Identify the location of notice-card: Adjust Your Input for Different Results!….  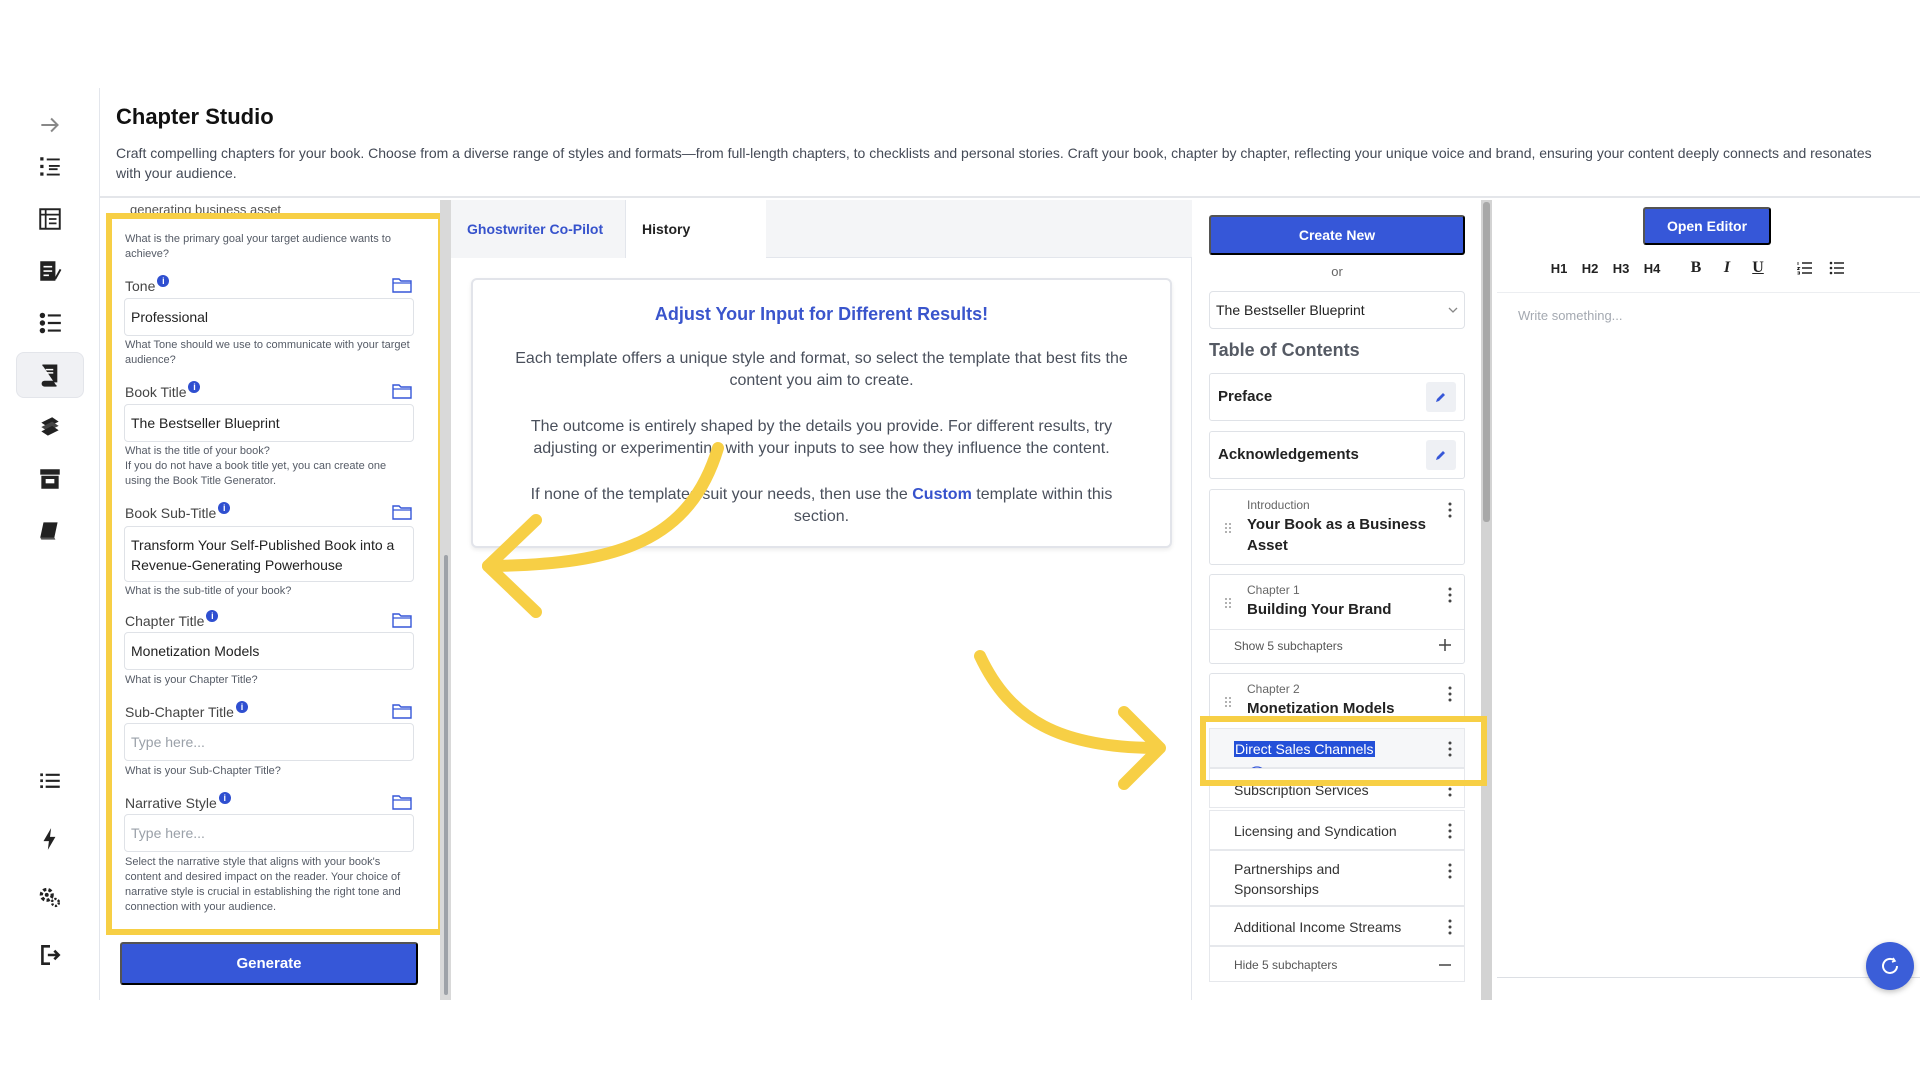
(821, 413).